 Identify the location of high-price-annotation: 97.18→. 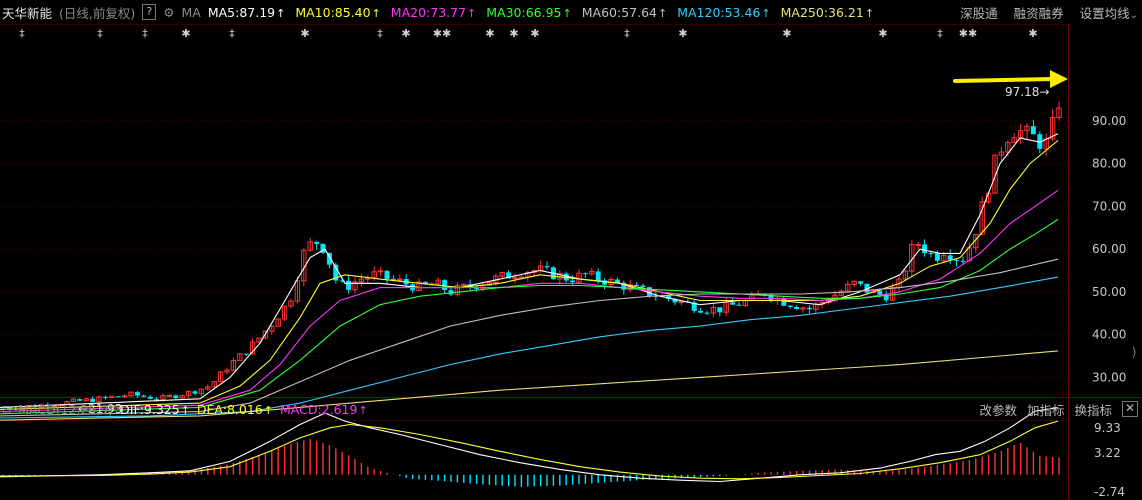
(1027, 92).